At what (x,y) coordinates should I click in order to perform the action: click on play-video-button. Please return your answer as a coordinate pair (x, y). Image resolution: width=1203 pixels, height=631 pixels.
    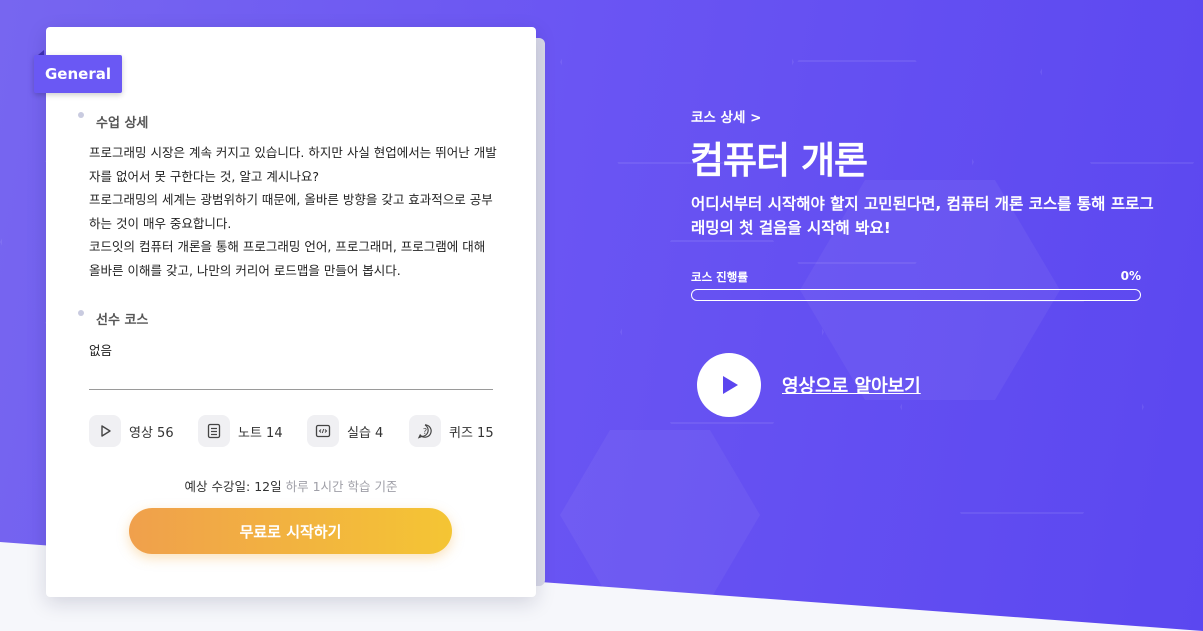
    Looking at the image, I should click on (729, 385).